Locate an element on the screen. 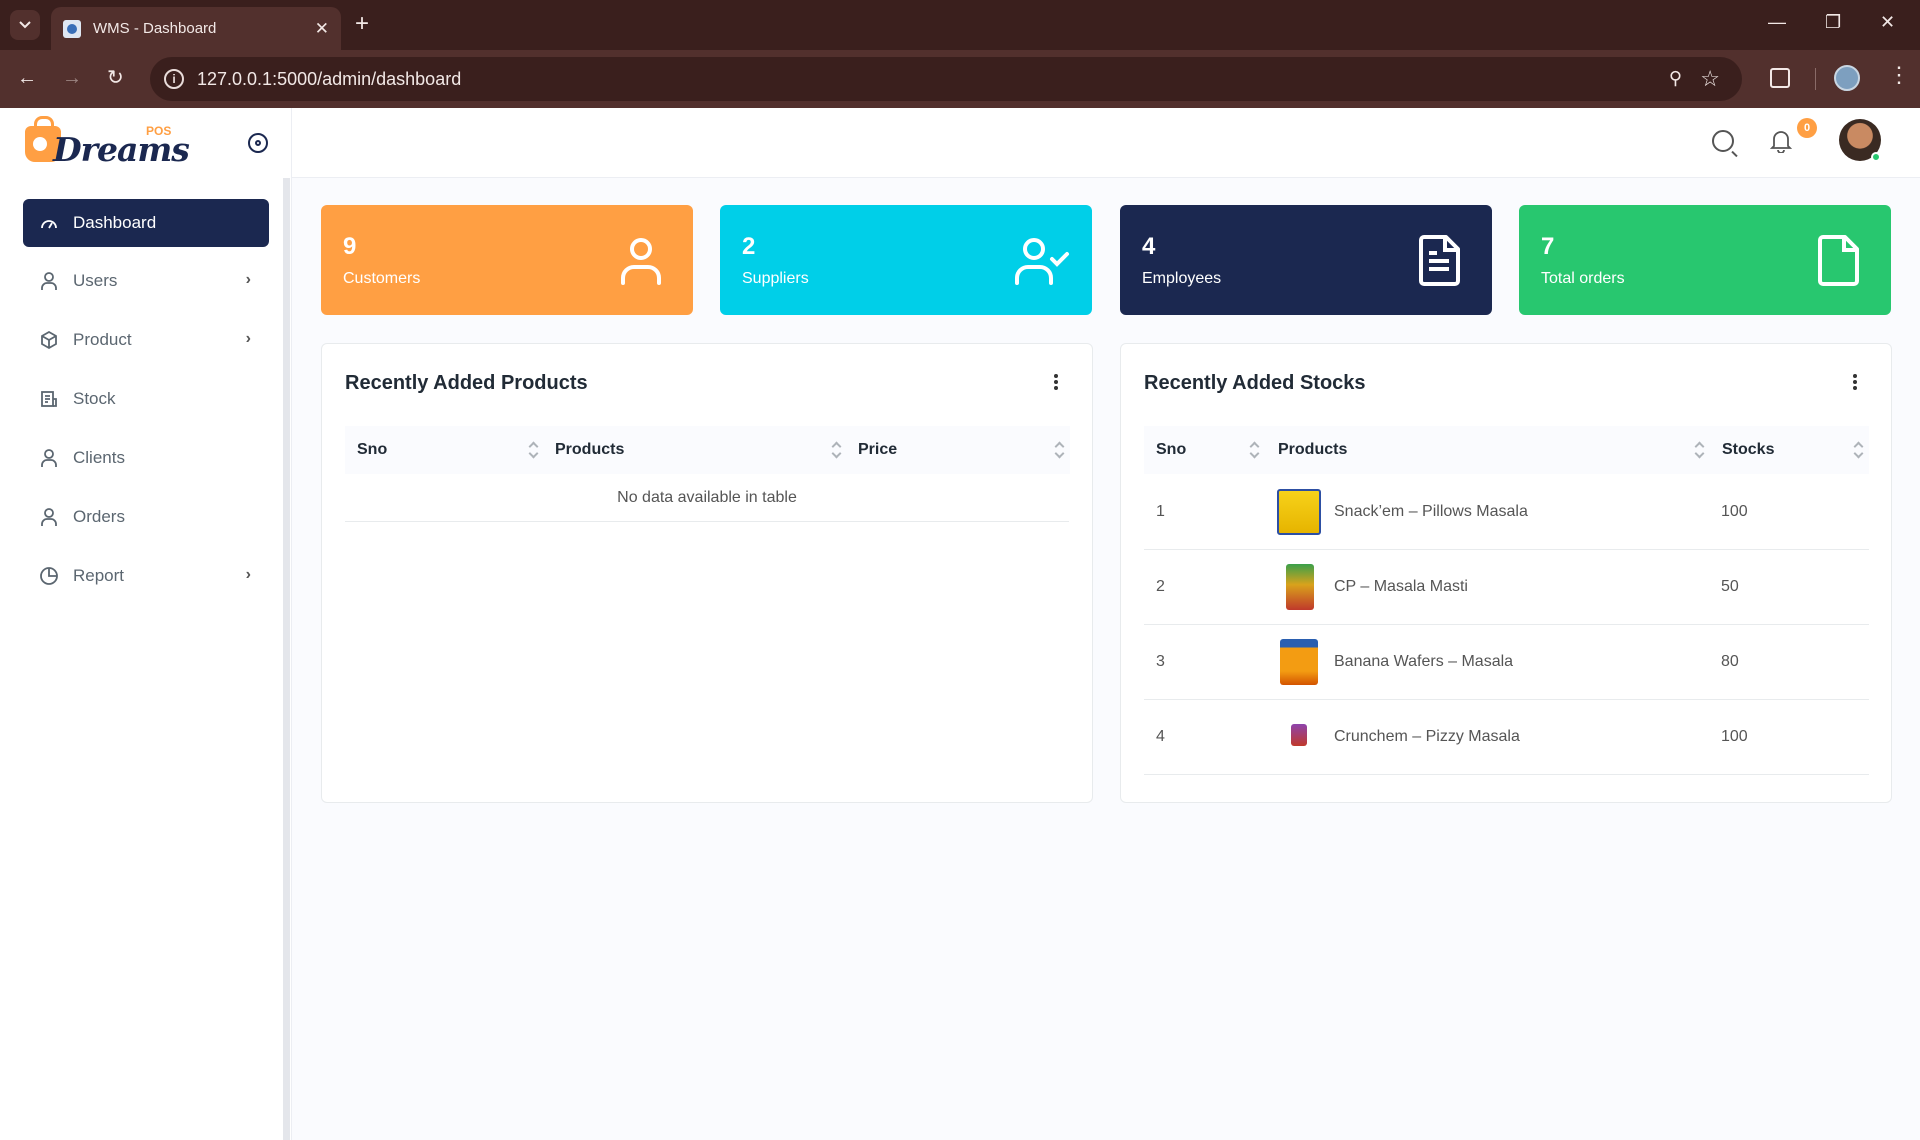 This screenshot has height=1140, width=1920. sidebar-item-label: Product is located at coordinates (102, 339).